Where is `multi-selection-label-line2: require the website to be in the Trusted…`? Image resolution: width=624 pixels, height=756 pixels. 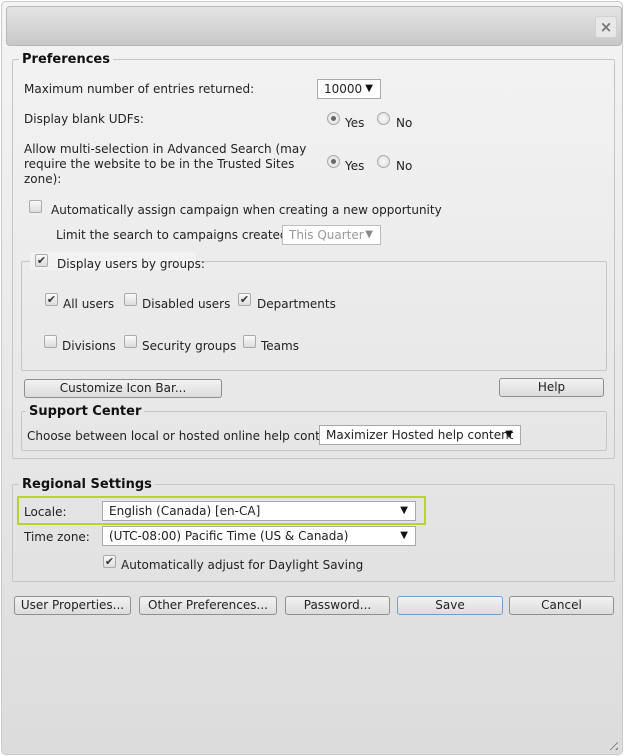
multi-selection-label-line2: require the website to be in the Trusted… is located at coordinates (159, 164).